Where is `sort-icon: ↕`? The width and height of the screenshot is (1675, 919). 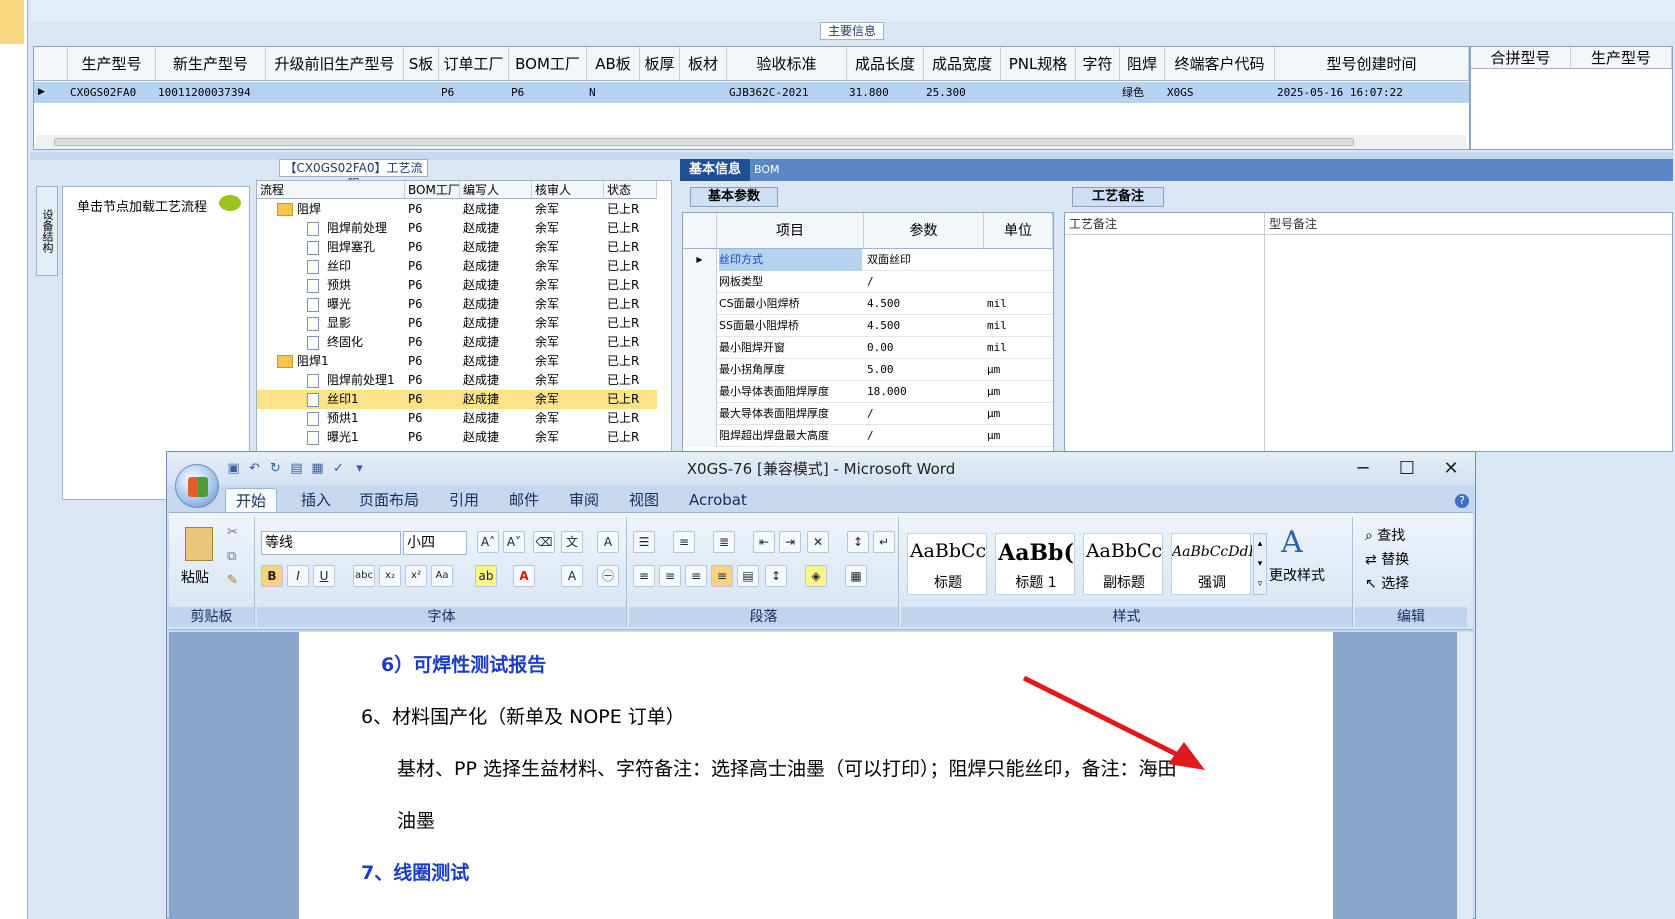 sort-icon: ↕ is located at coordinates (858, 542).